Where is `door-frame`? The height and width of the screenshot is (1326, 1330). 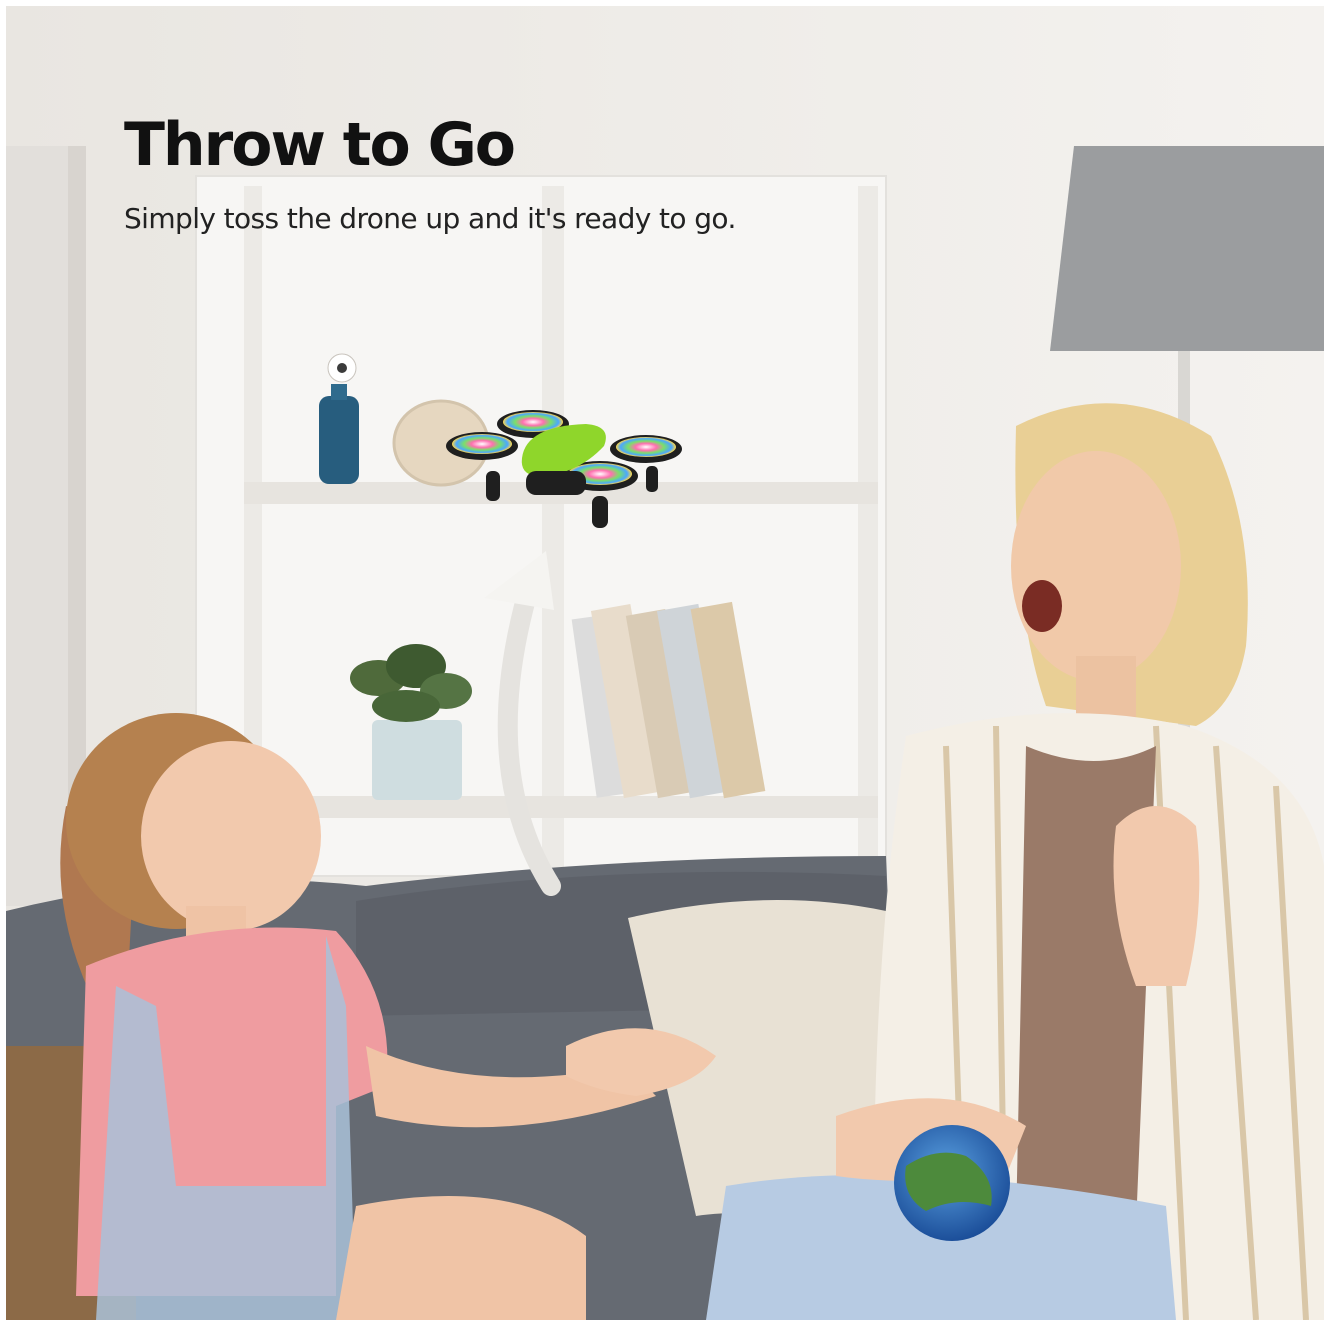 door-frame is located at coordinates (37, 526).